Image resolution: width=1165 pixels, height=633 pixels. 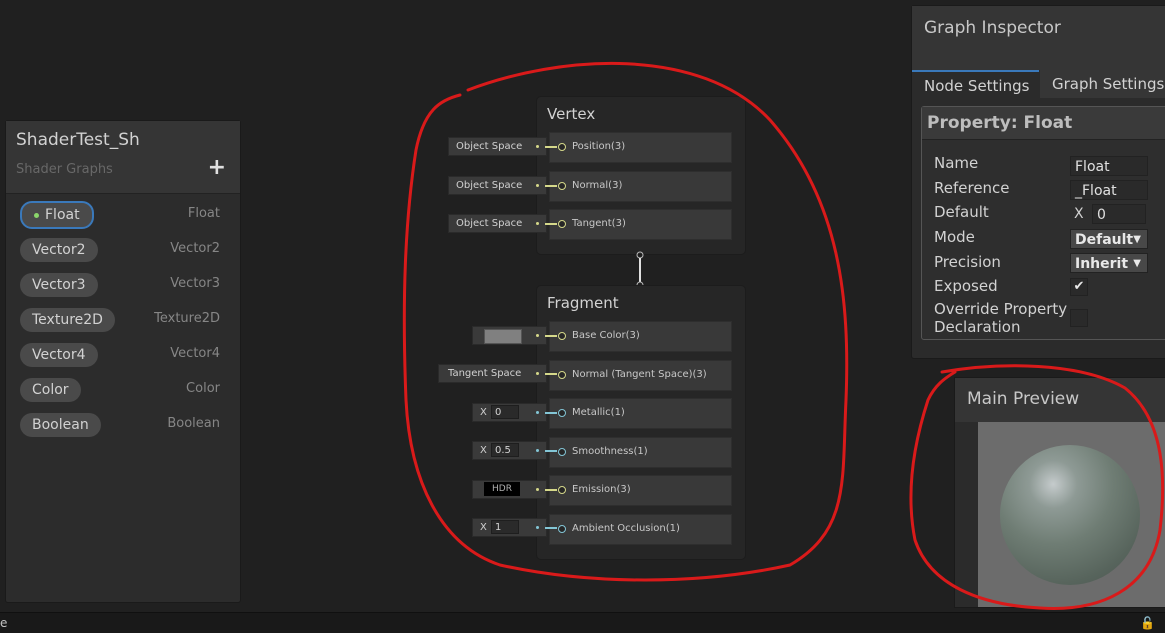 I want to click on slot-normal-tangent: Normal (Tangent Space)(3), so click(x=640, y=375).